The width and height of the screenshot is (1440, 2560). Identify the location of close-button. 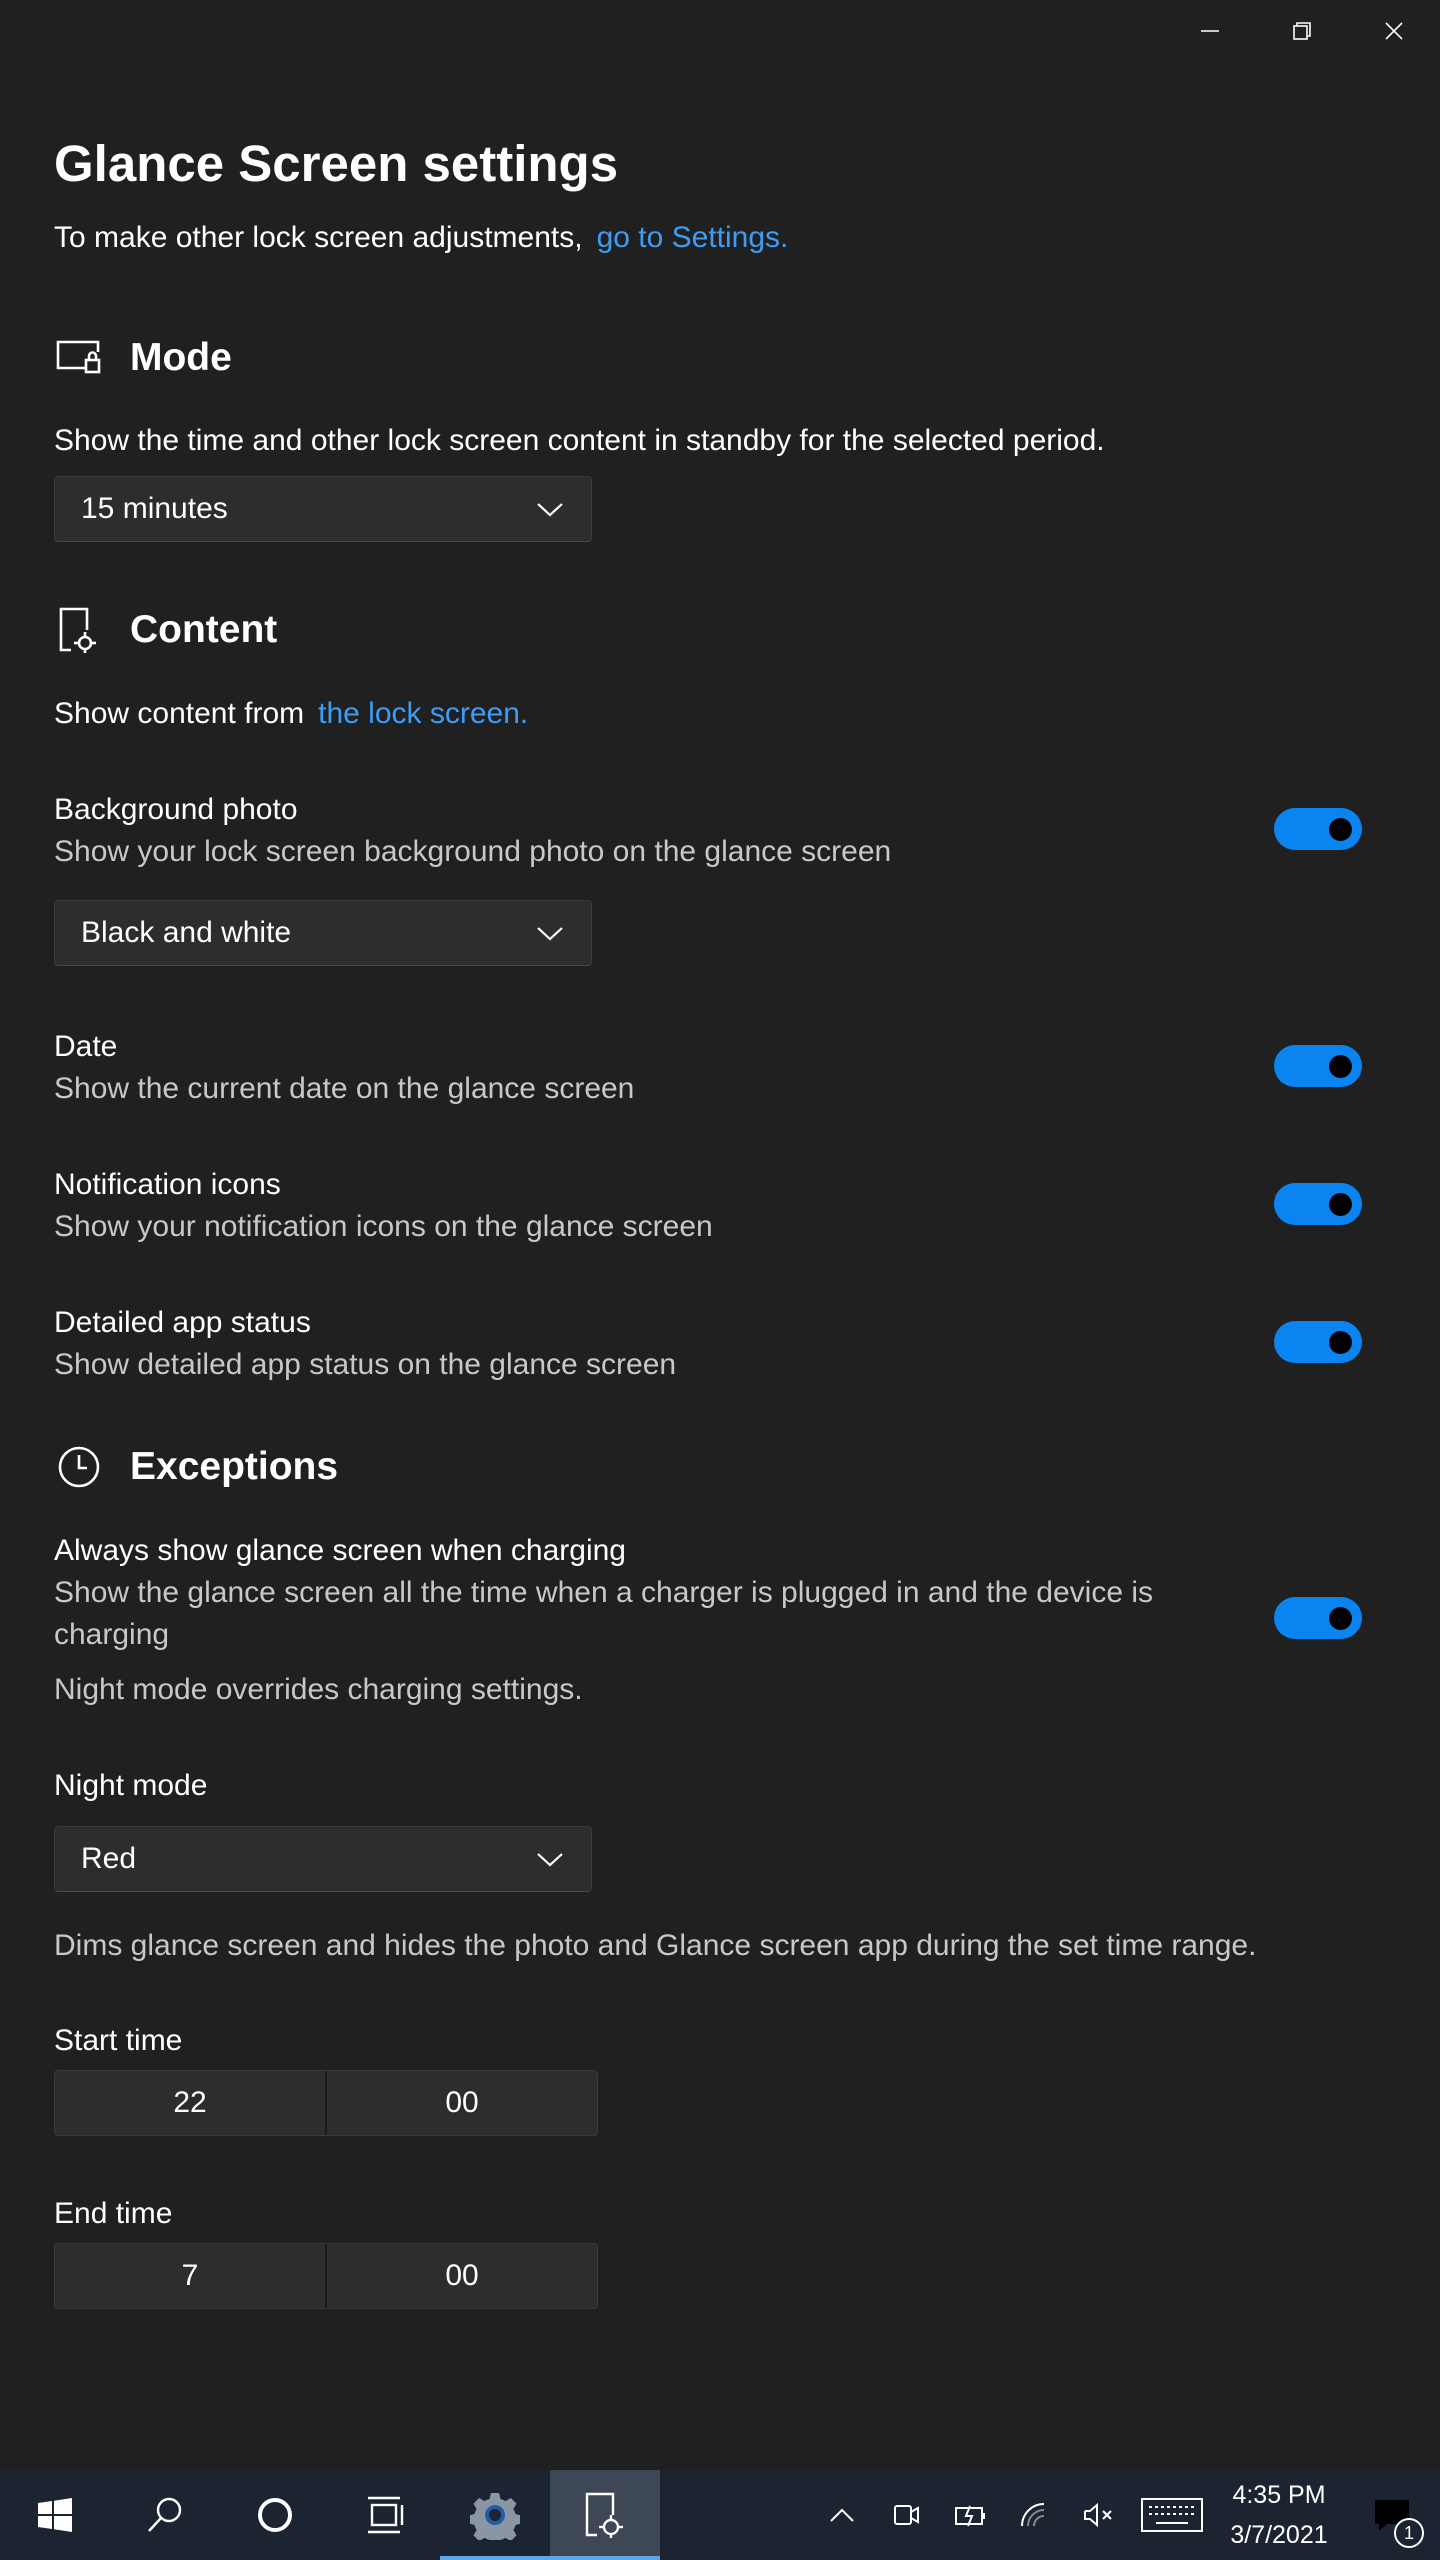
(1394, 31).